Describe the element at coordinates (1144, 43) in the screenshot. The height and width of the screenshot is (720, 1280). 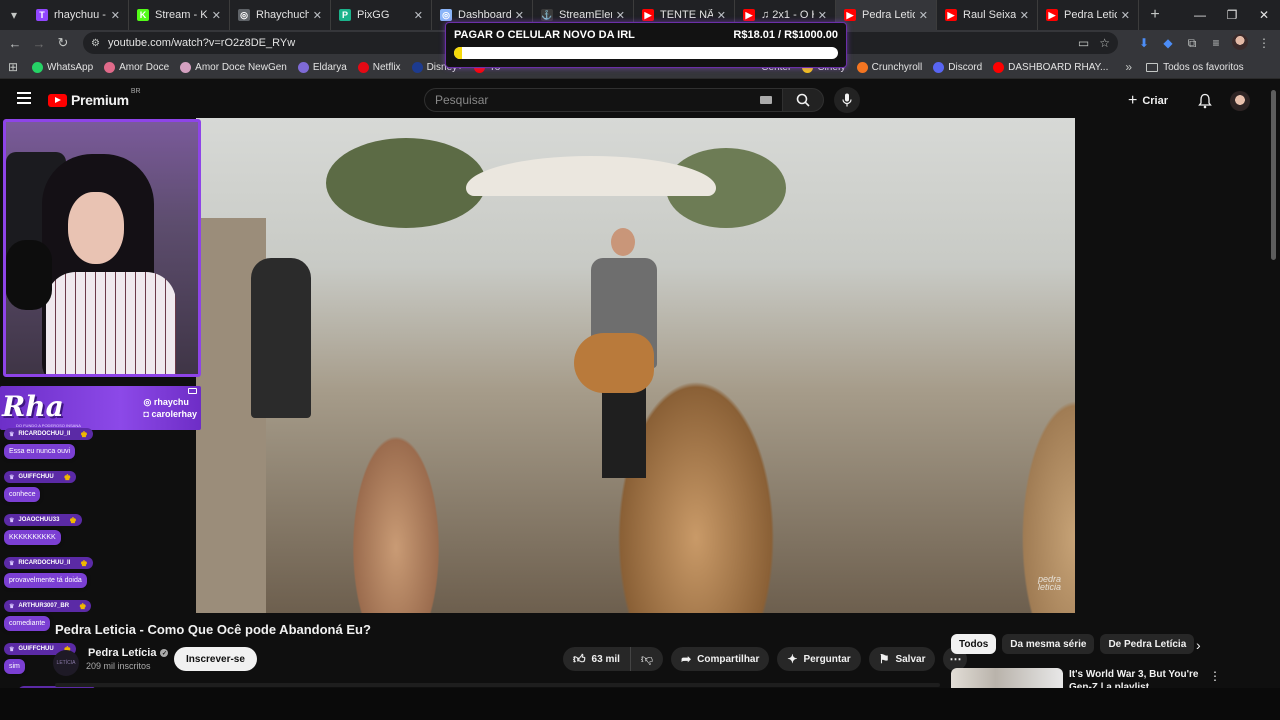
I see `download-extension-icon: ⬇` at that location.